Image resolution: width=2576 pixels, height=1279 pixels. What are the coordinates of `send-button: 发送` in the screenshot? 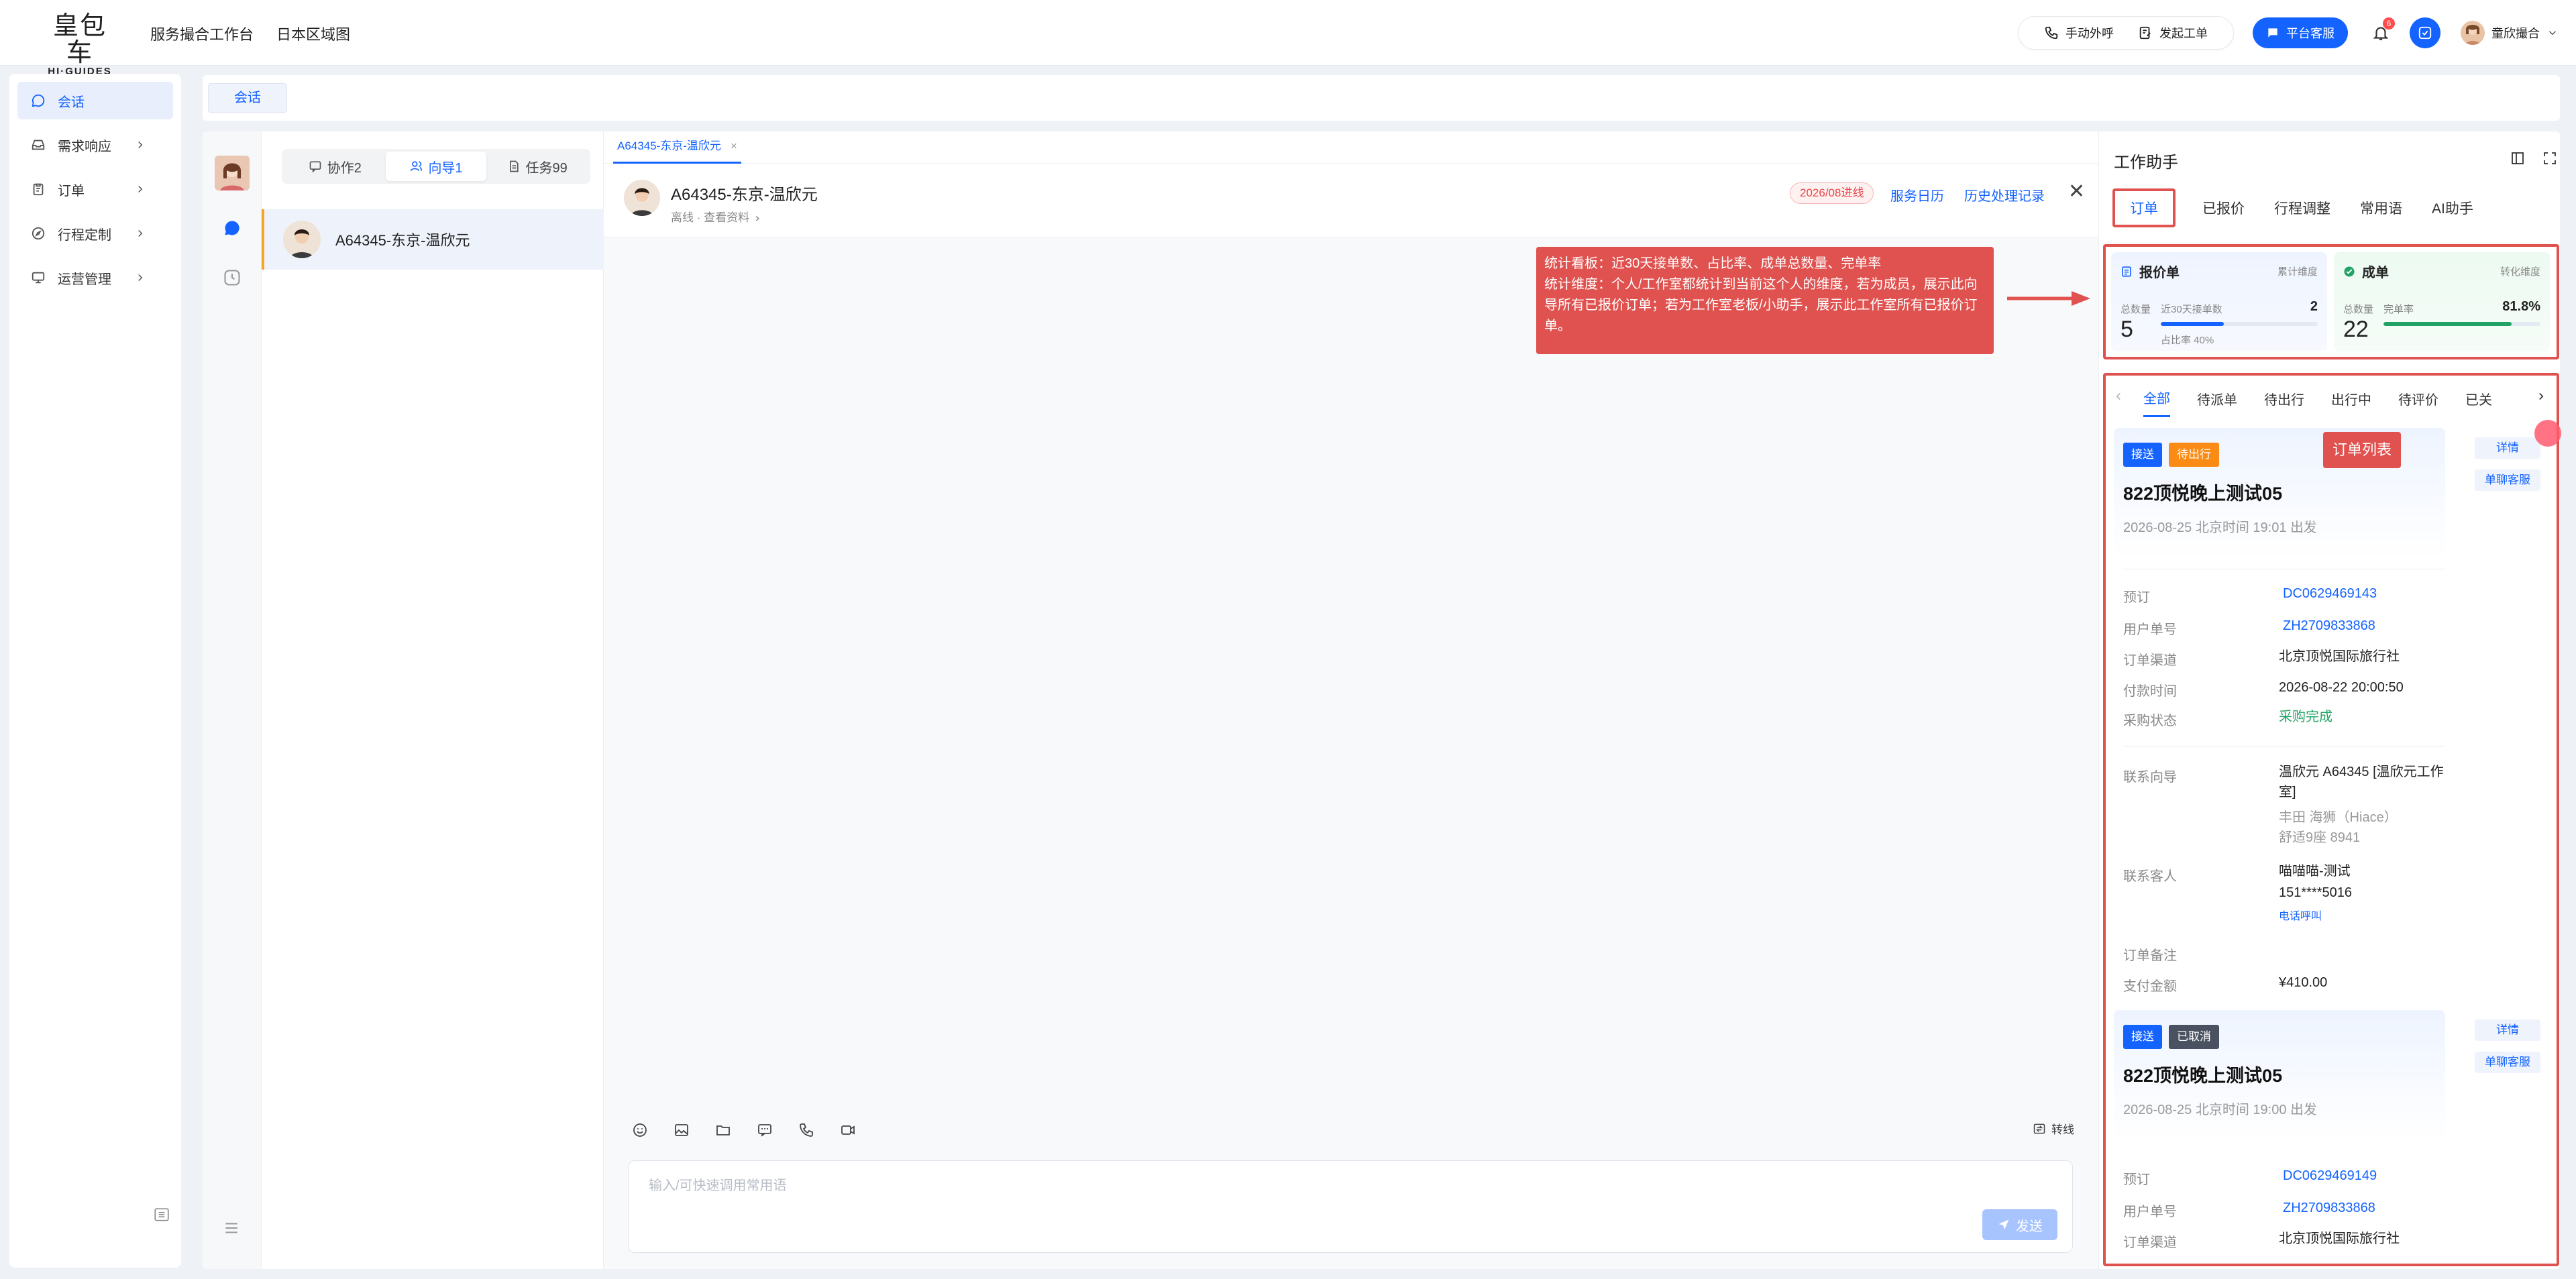 It's located at (2019, 1224).